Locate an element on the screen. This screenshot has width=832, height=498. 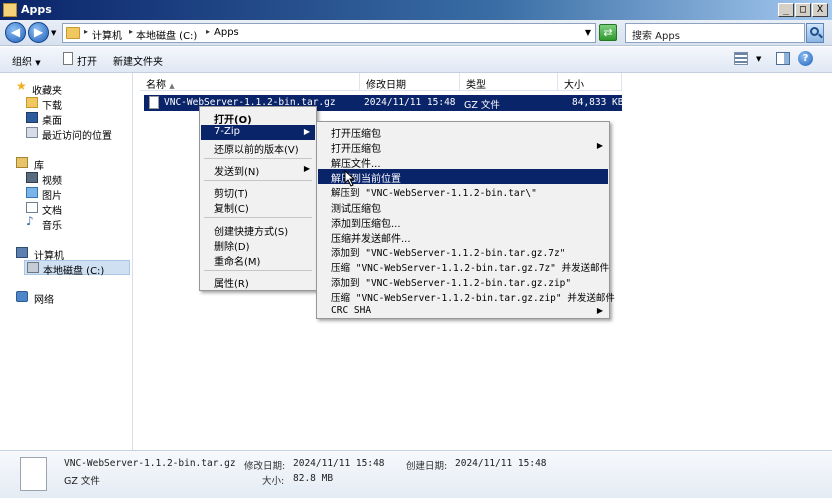
view-dropdown-icon: ▼ is located at coordinates (758, 59).